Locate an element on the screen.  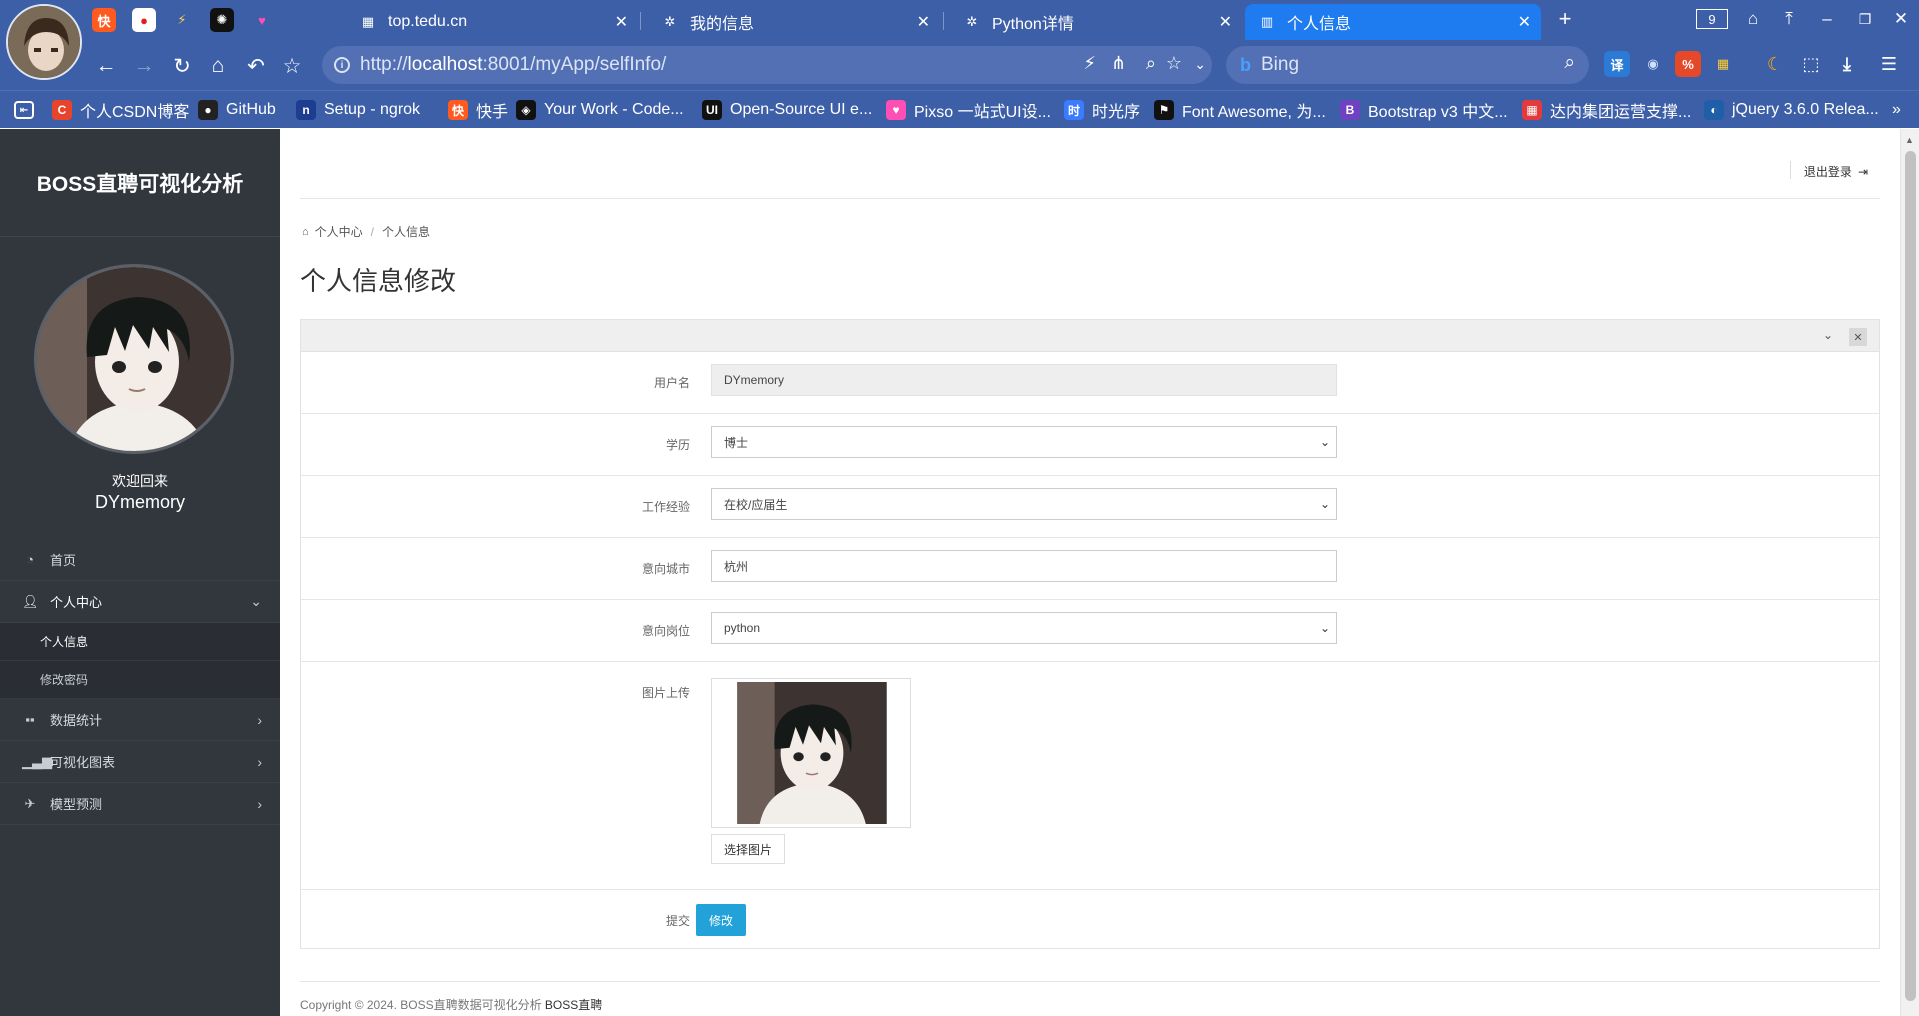
window-close-icon: ✕ is located at coordinates (1901, 19).